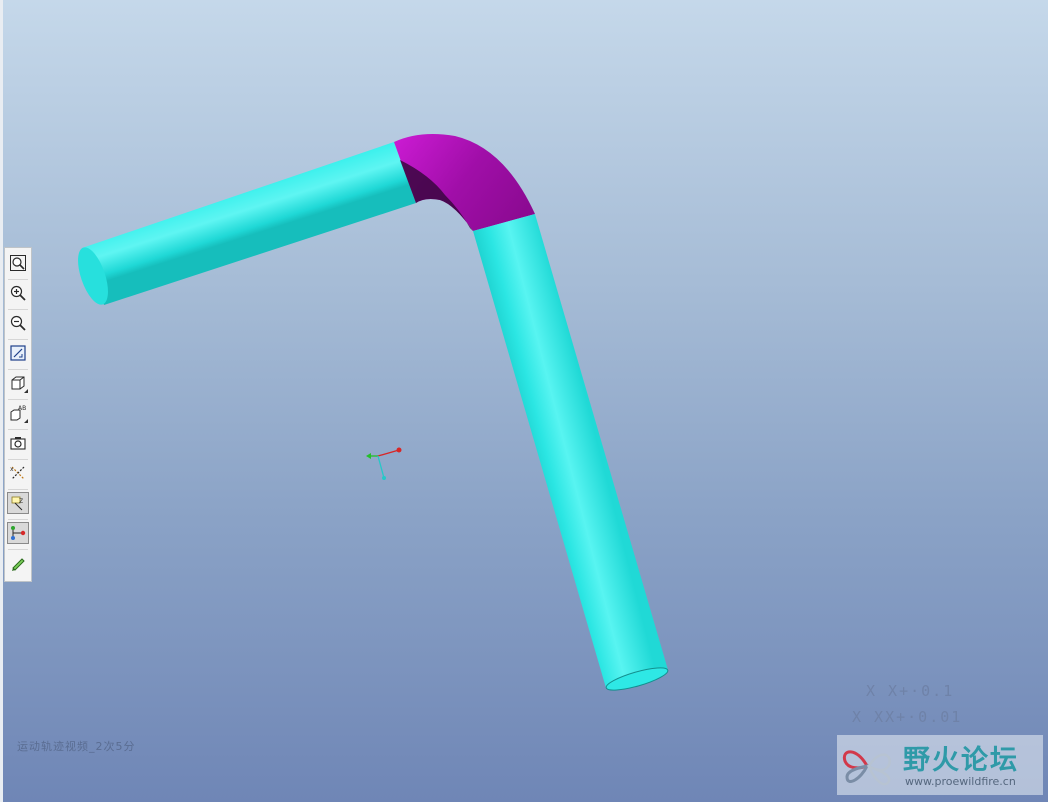 The width and height of the screenshot is (1048, 802). What do you see at coordinates (76, 746) in the screenshot?
I see `status-text: 运动轨迹视频_2次5分` at bounding box center [76, 746].